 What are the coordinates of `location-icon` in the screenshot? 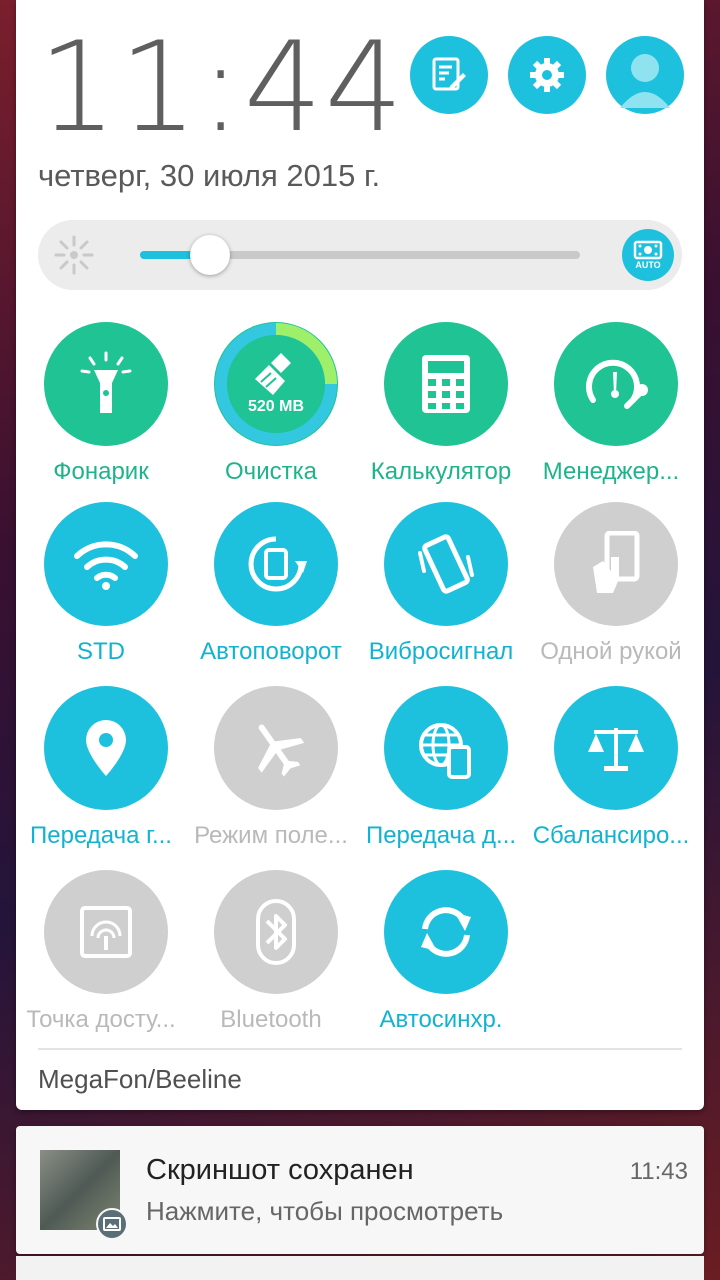 It's located at (106, 748).